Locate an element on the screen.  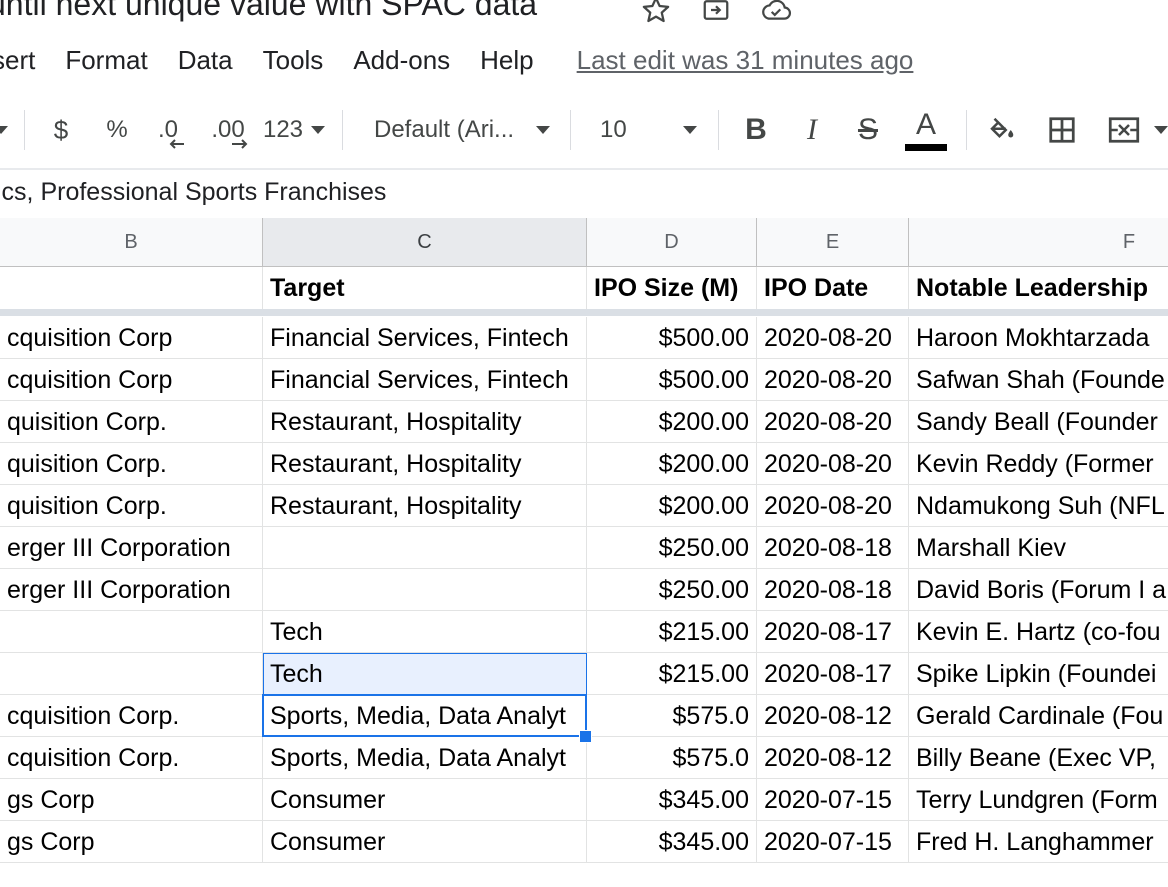
fill-handle is located at coordinates (585, 736).